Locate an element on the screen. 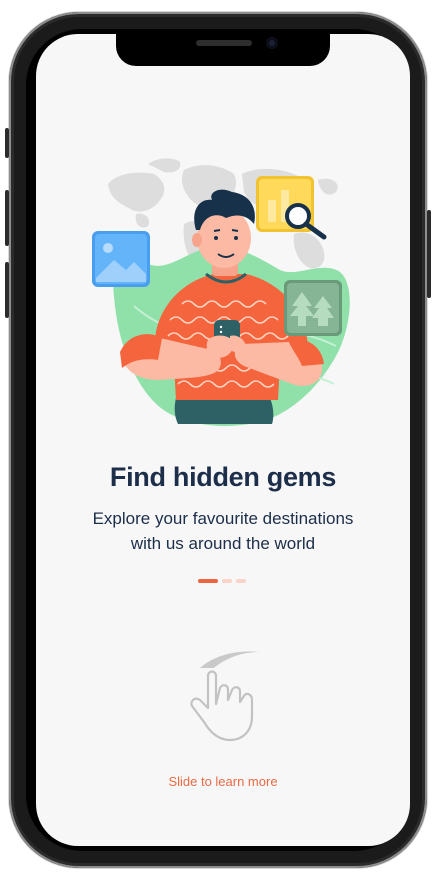 The image size is (436, 872). forest-icon is located at coordinates (313, 308).